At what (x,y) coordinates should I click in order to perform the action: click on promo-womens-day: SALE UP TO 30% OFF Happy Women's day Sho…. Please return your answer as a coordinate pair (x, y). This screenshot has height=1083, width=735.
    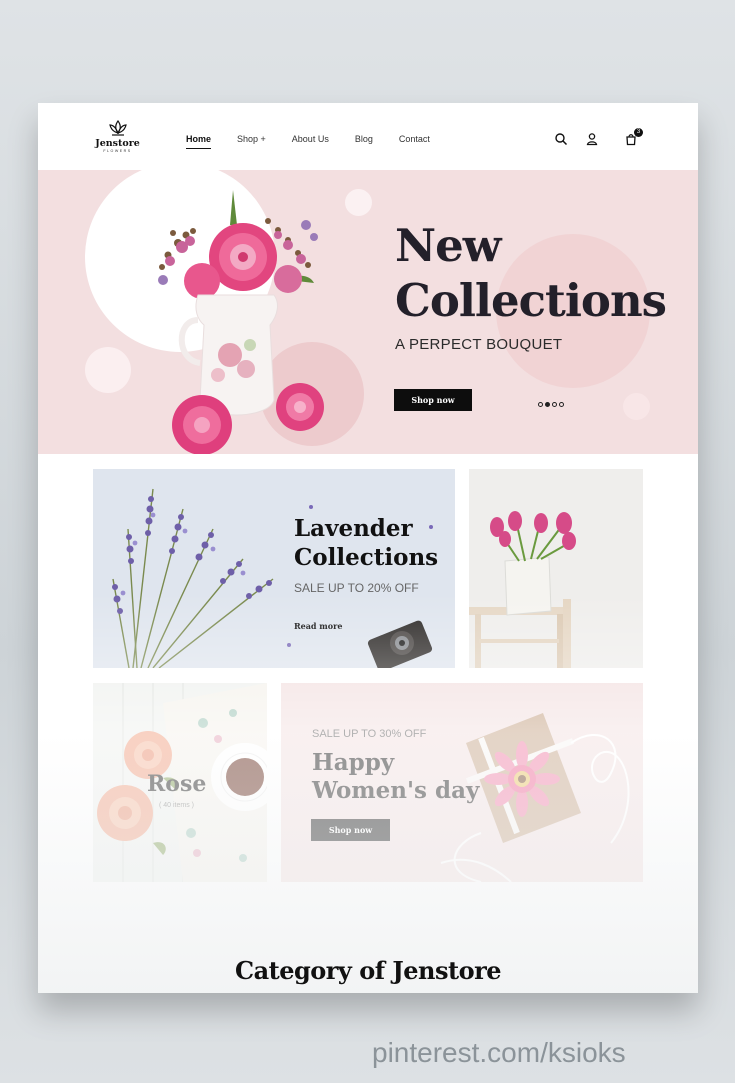
    Looking at the image, I should click on (462, 782).